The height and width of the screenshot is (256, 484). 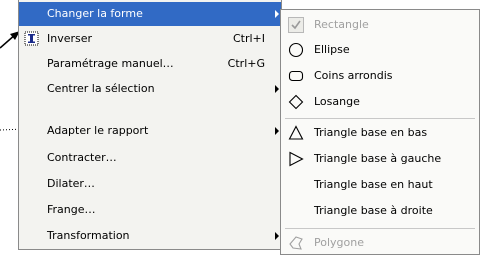 What do you see at coordinates (296, 25) in the screenshot?
I see `checkmark-icon` at bounding box center [296, 25].